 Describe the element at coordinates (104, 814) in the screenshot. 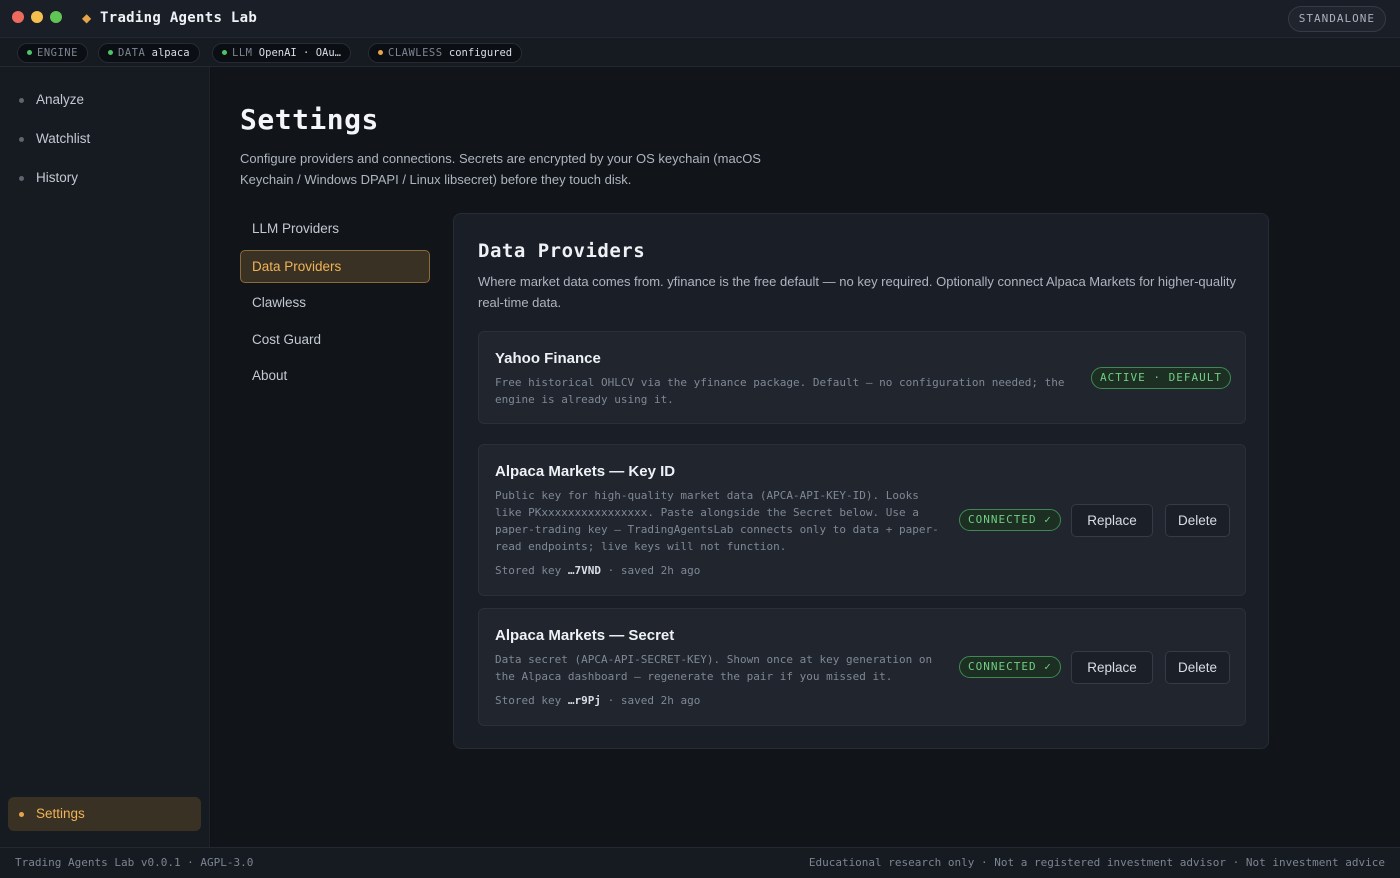

I see `sidebar-item-settings: Settings` at that location.